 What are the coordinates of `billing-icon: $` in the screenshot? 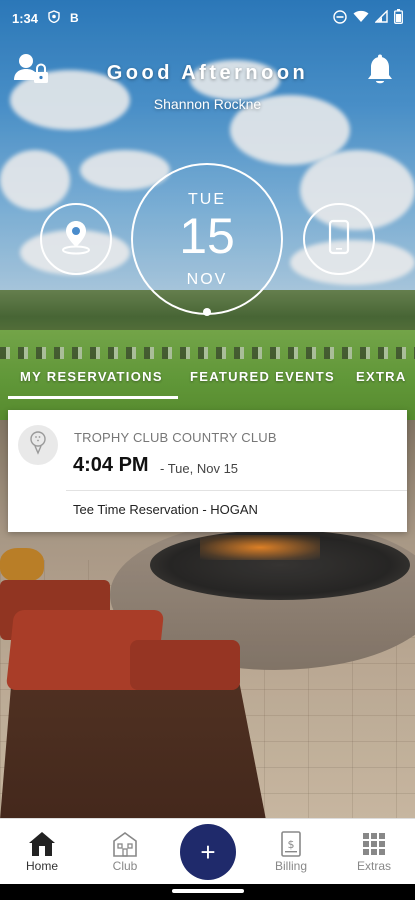 It's located at (291, 844).